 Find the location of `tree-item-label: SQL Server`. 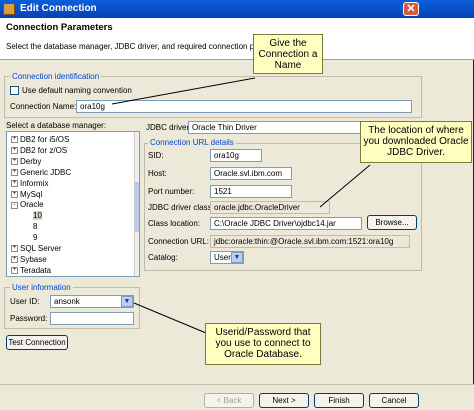

tree-item-label: SQL Server is located at coordinates (41, 248).